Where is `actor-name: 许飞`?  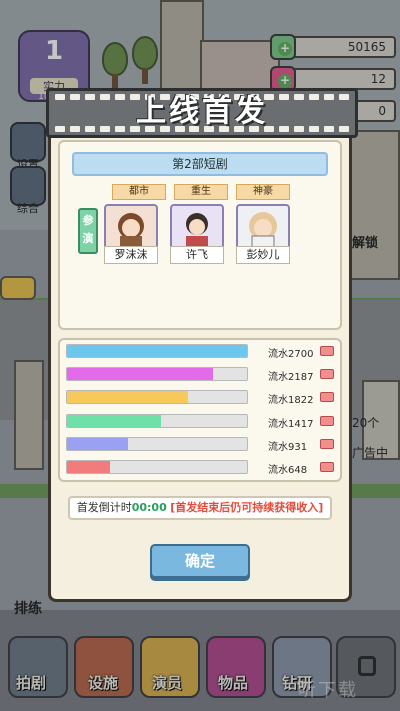 actor-name: 许飞 is located at coordinates (197, 255).